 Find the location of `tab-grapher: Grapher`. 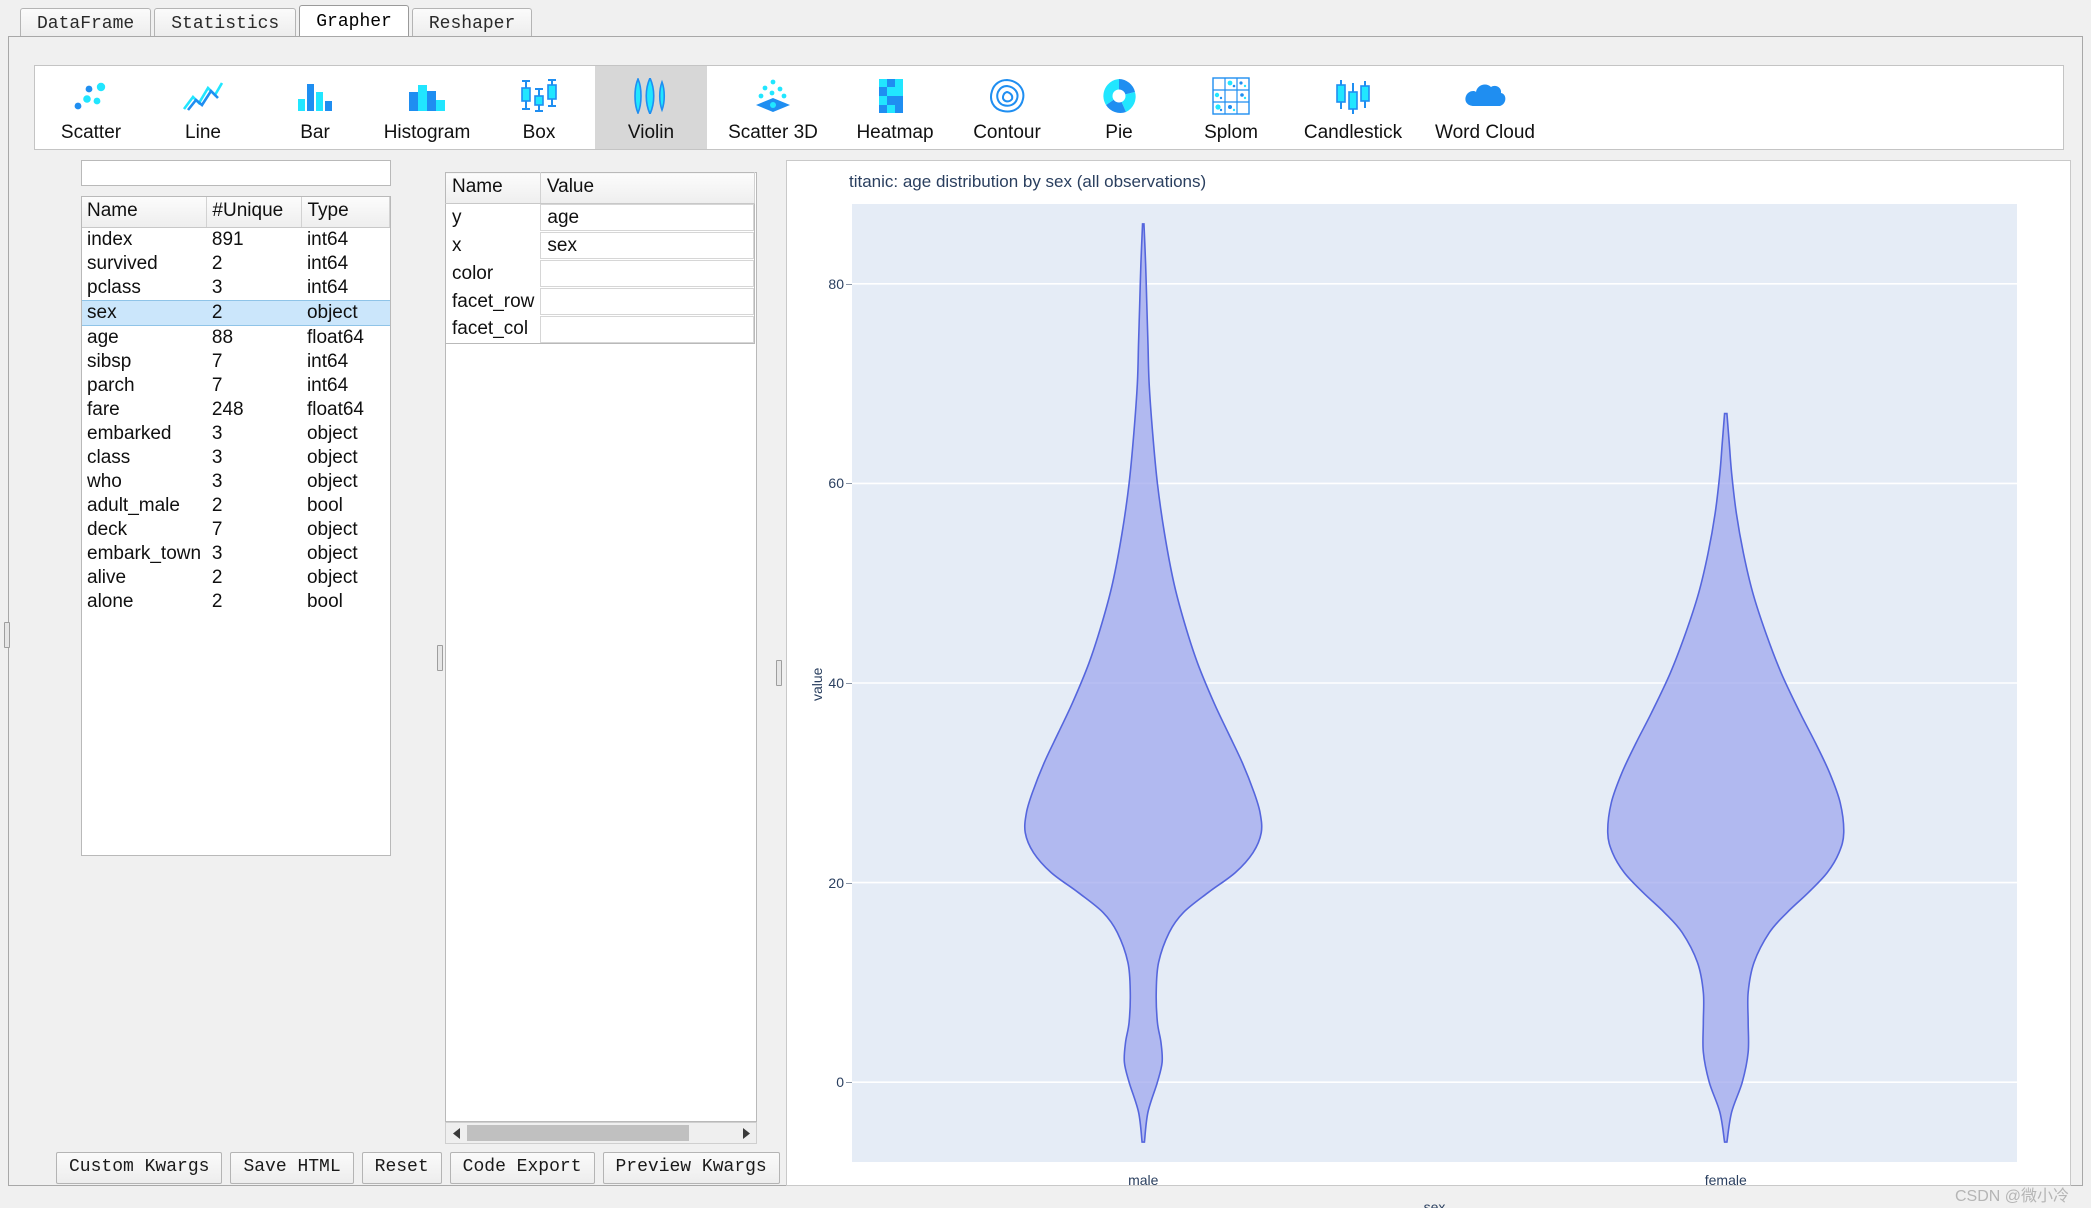

tab-grapher: Grapher is located at coordinates (354, 21).